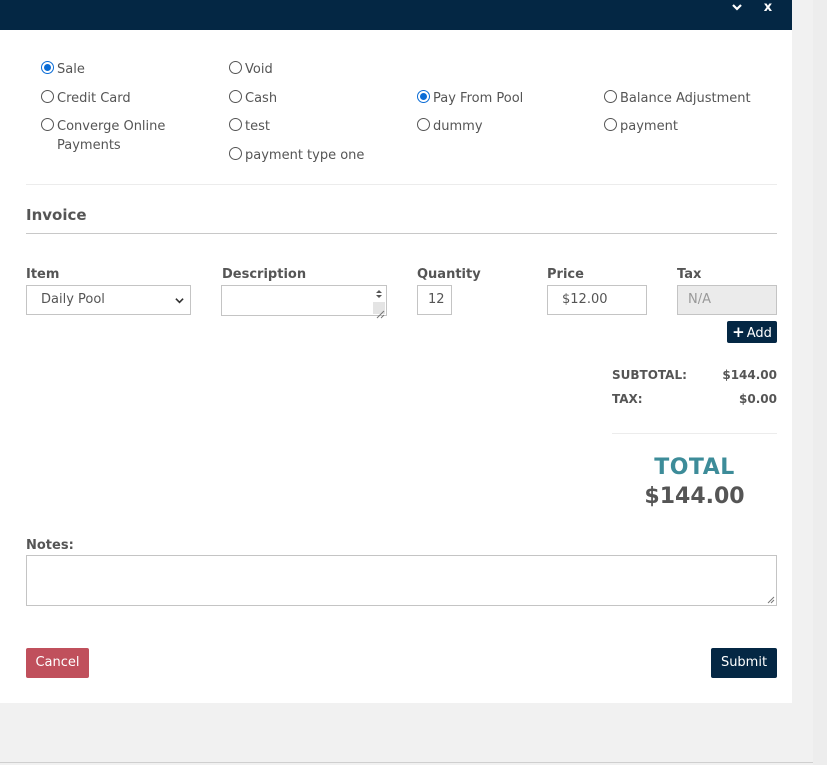 The width and height of the screenshot is (827, 765). I want to click on invoice-title-rule, so click(401, 233).